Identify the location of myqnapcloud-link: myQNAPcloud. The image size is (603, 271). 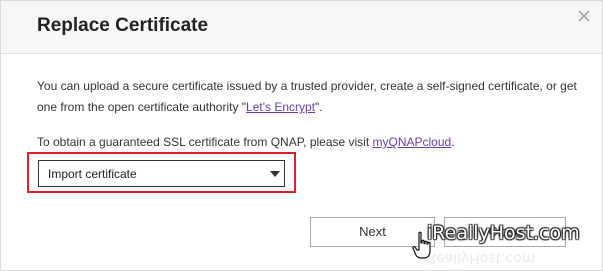
(412, 142).